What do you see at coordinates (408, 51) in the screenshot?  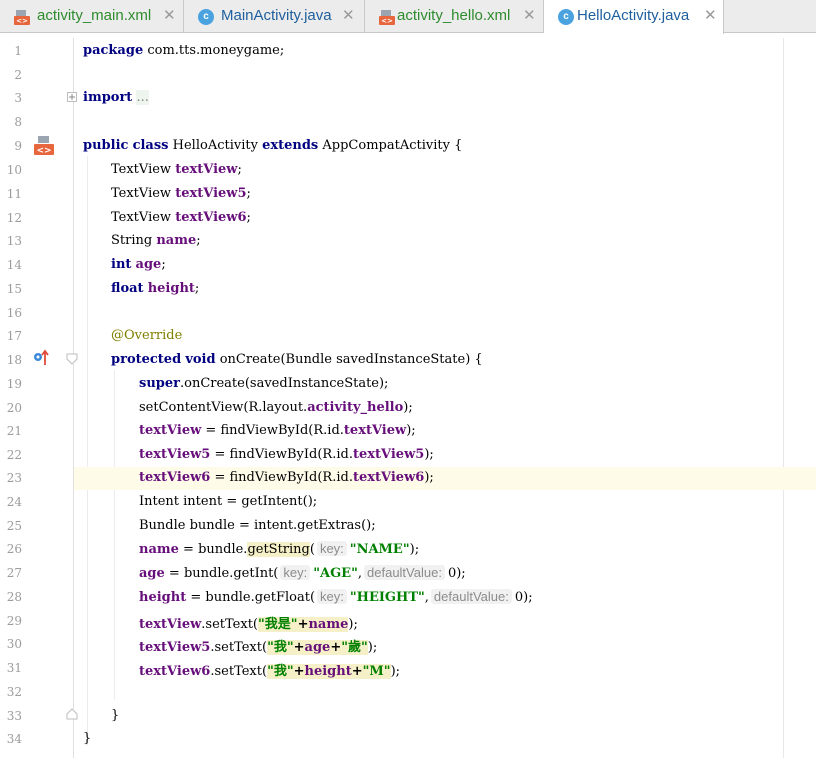 I see `code-line: 1 package com.tts.moneygame;` at bounding box center [408, 51].